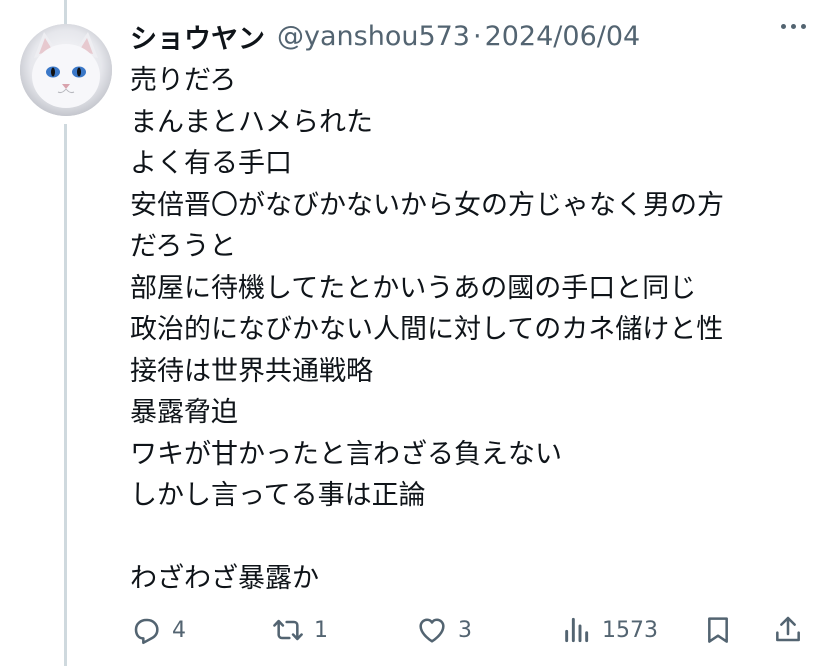 The image size is (828, 666). I want to click on tweet-line, so click(470, 538).